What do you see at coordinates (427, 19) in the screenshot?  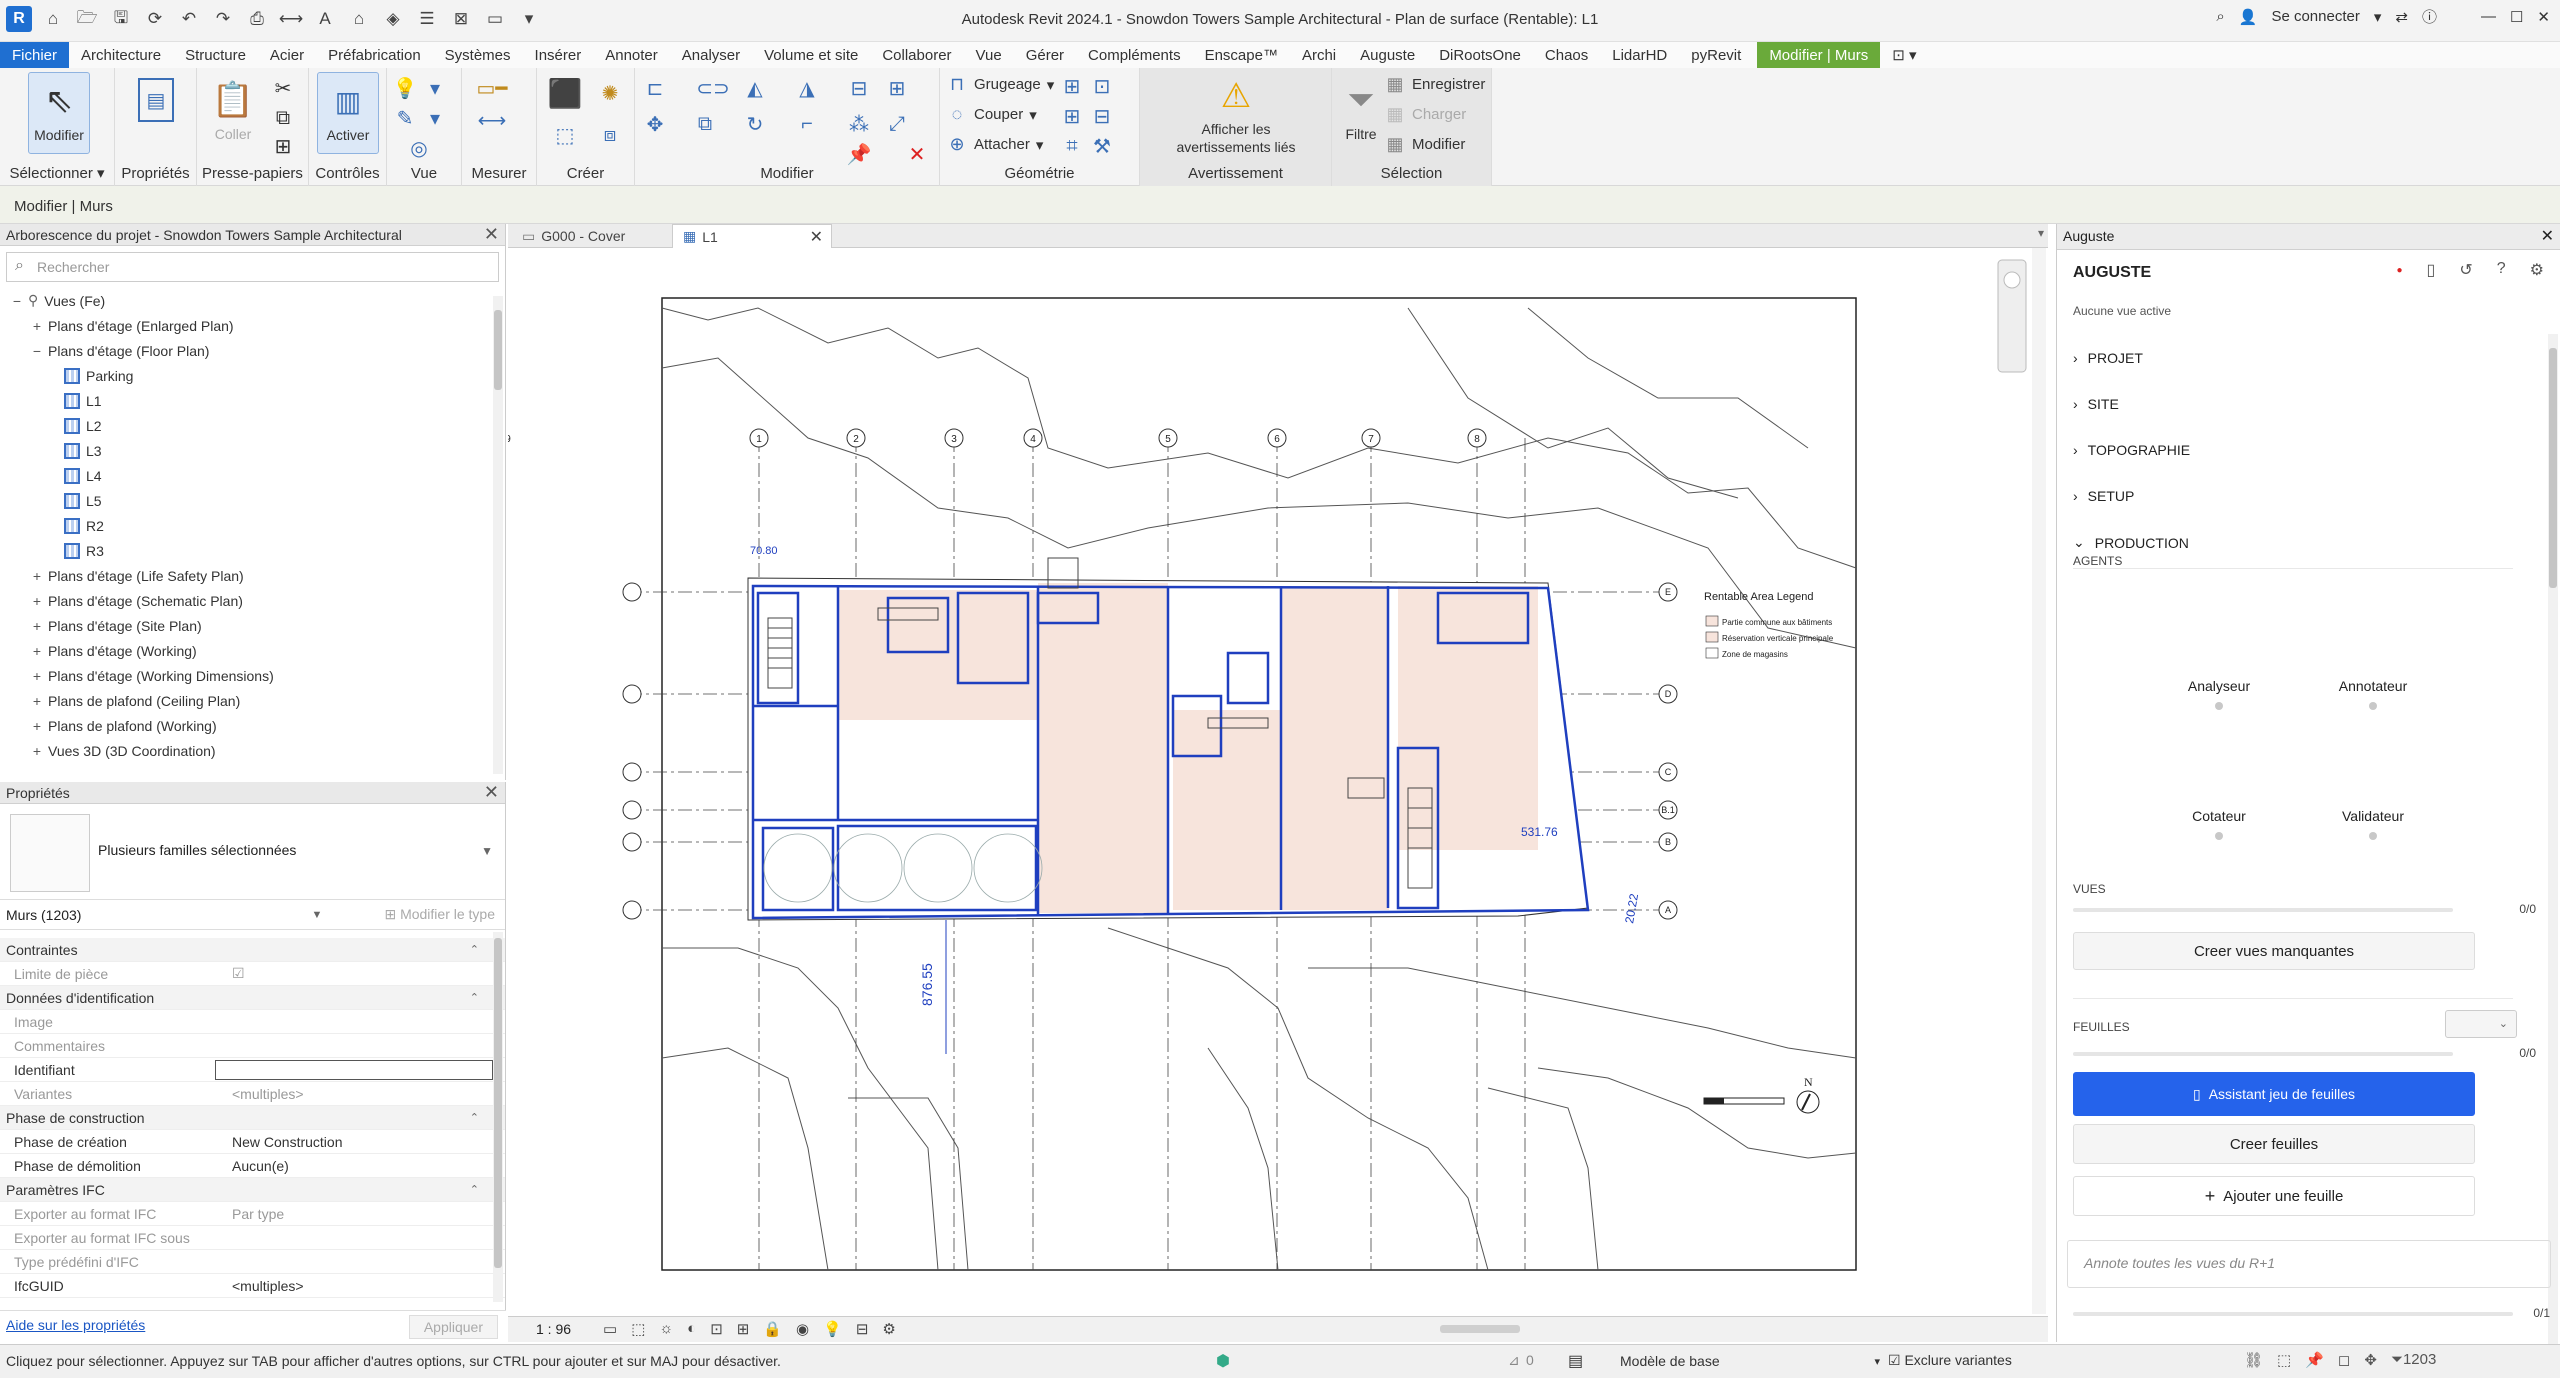 I see `thin-lines-icon: ☰` at bounding box center [427, 19].